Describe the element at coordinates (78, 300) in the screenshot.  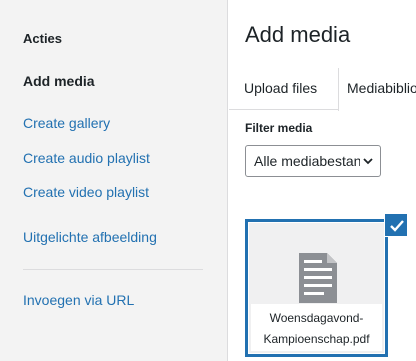
I see `sidebar-item-insert-from-url: Invoegen via URL` at that location.